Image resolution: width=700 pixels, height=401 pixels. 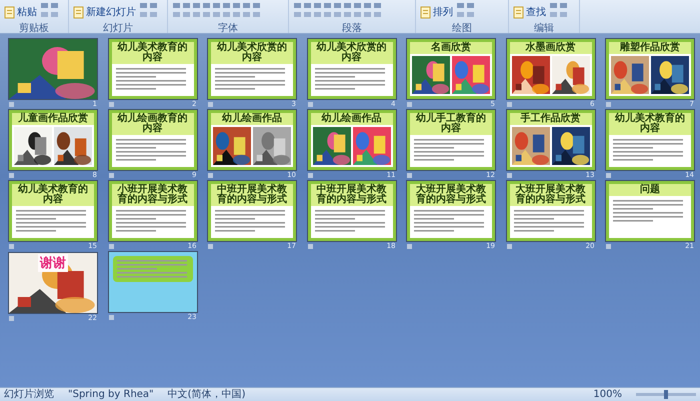 What do you see at coordinates (53, 119) in the screenshot?
I see `slide-title: 儿童画作品欣赏` at bounding box center [53, 119].